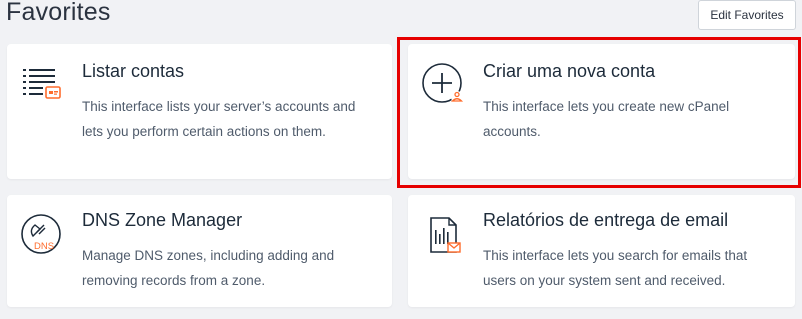 This screenshot has height=319, width=802. Describe the element at coordinates (133, 71) in the screenshot. I see `card-title: Listar contas` at that location.